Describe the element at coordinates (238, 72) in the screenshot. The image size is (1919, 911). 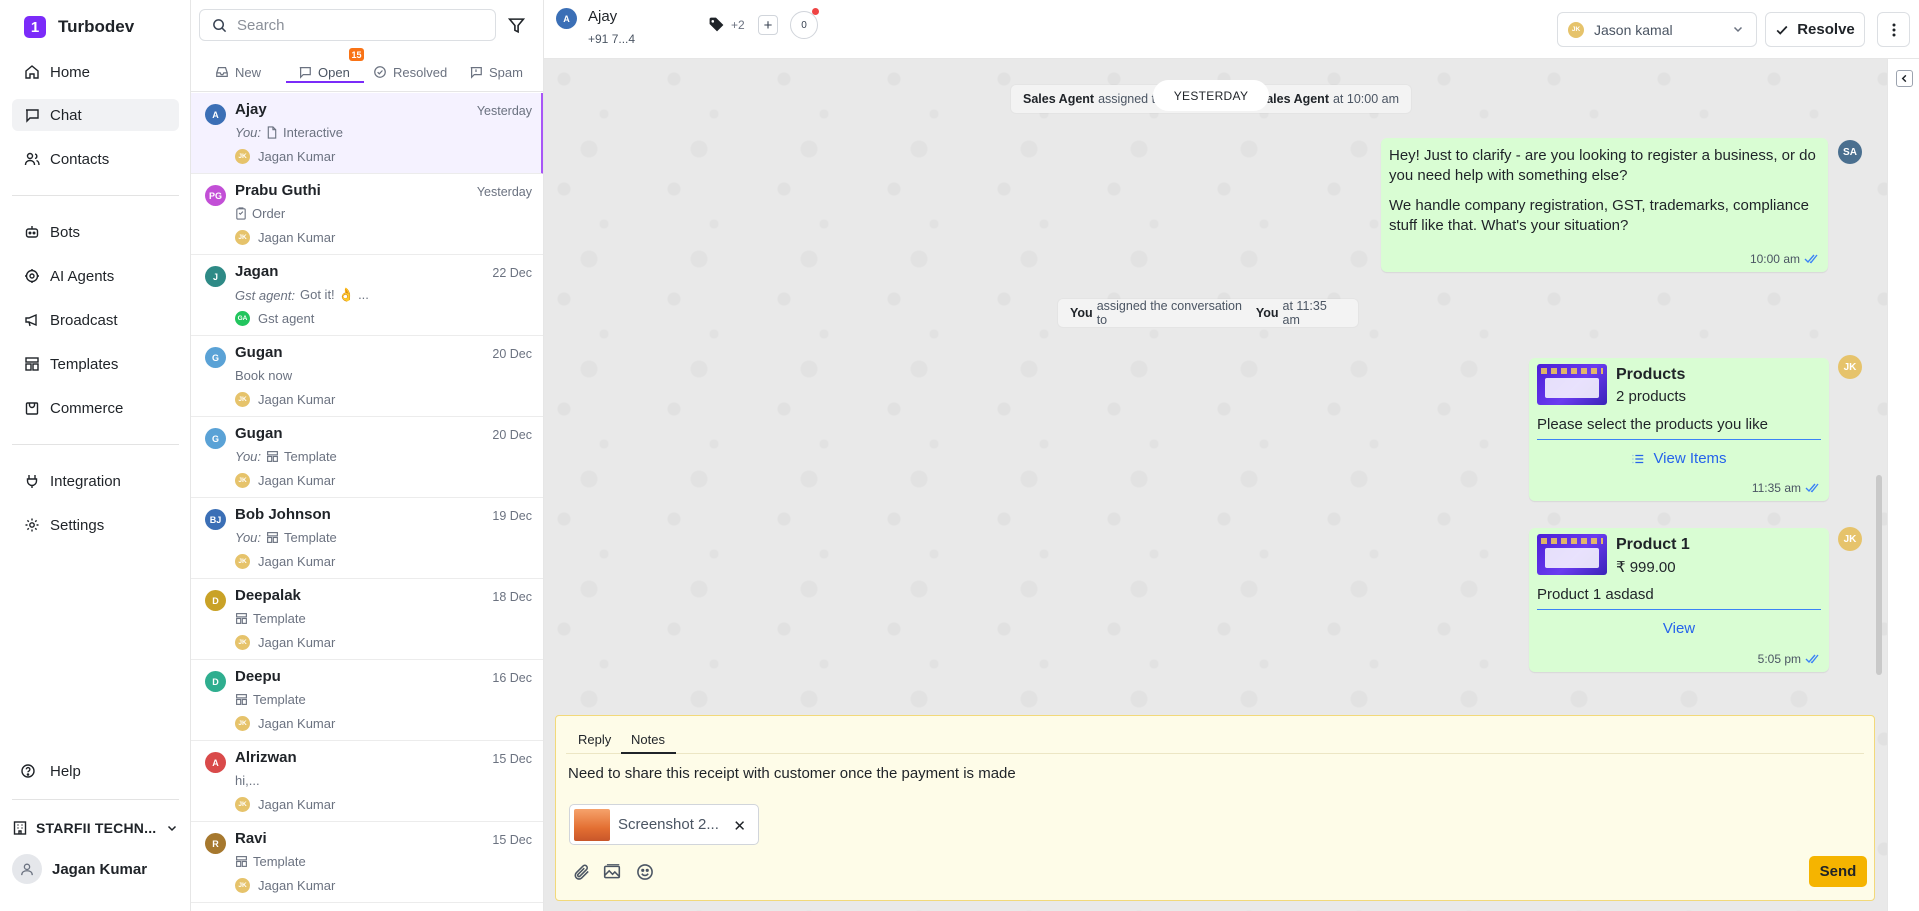
I see `tab-new: New` at that location.